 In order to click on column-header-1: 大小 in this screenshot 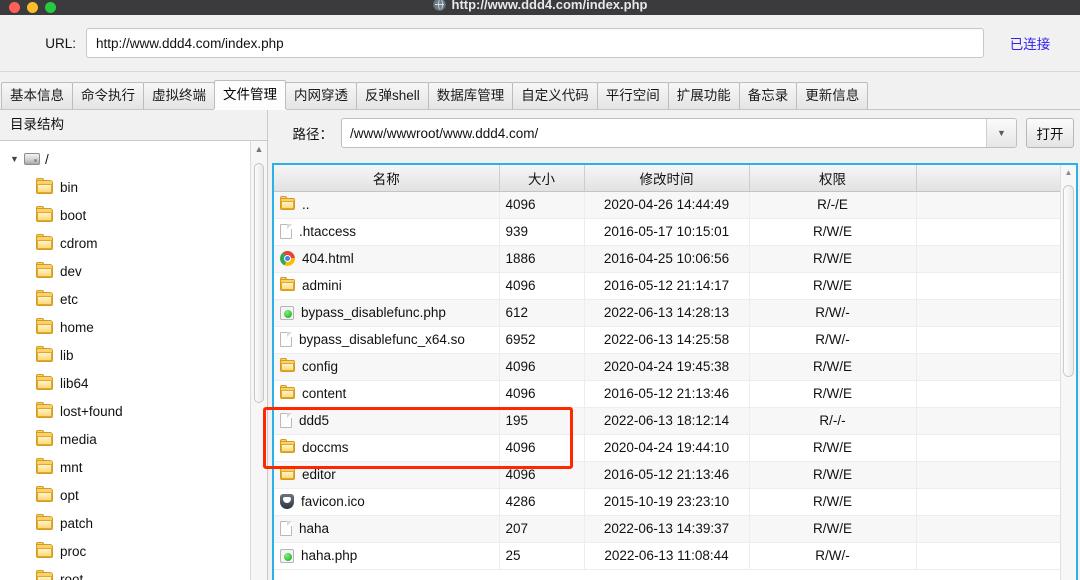, I will do `click(542, 178)`.